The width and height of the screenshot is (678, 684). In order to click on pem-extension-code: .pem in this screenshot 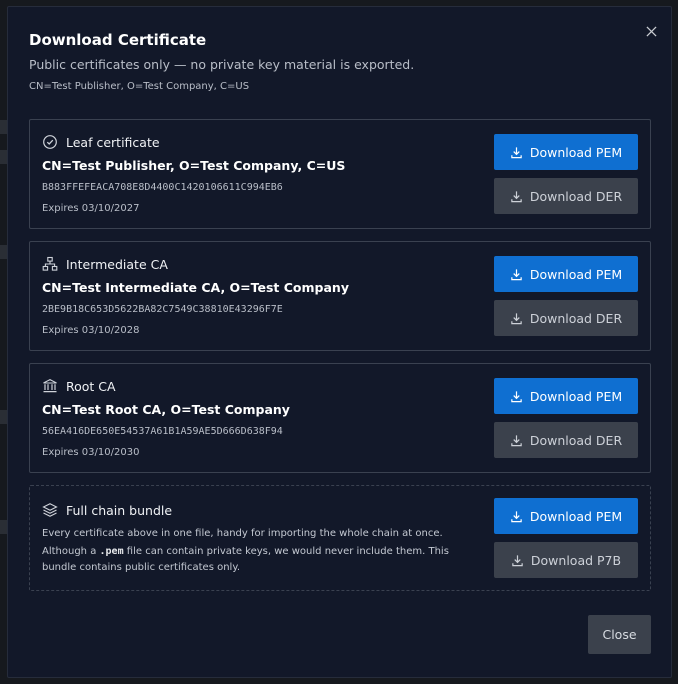, I will do `click(111, 551)`.